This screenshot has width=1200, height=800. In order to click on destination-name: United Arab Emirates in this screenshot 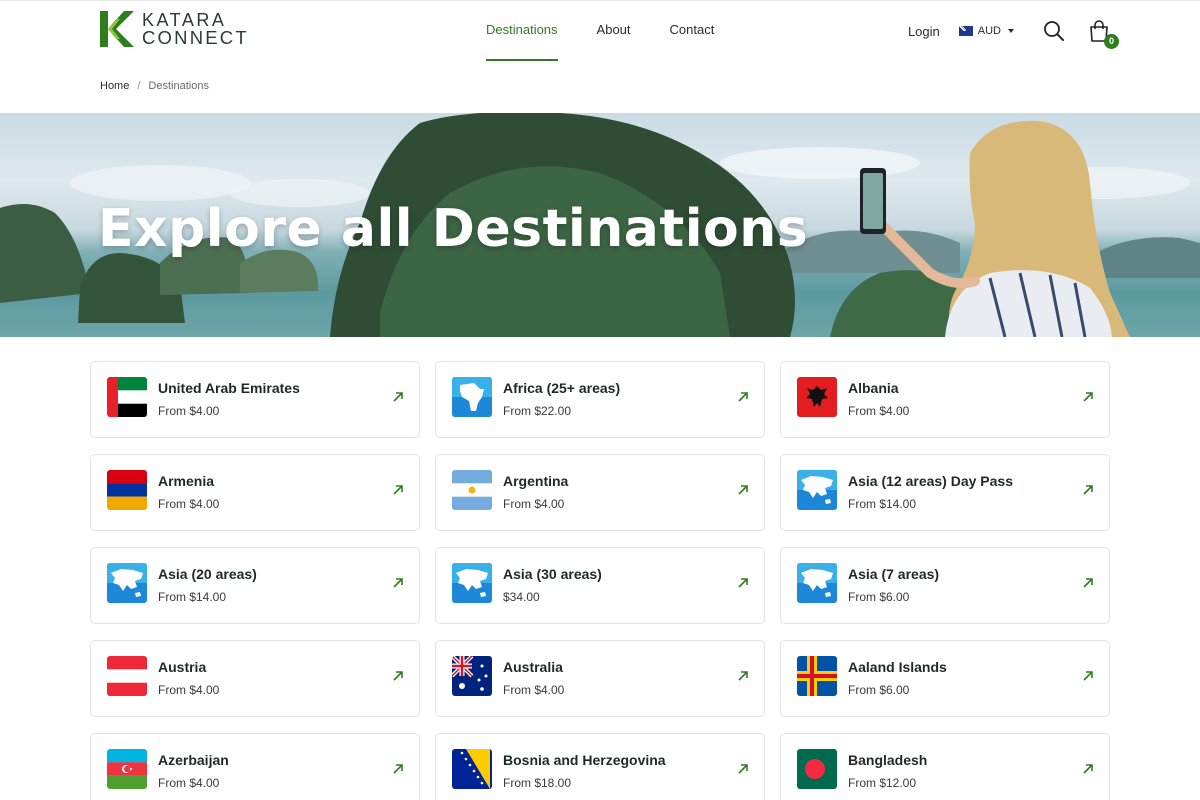, I will do `click(229, 388)`.